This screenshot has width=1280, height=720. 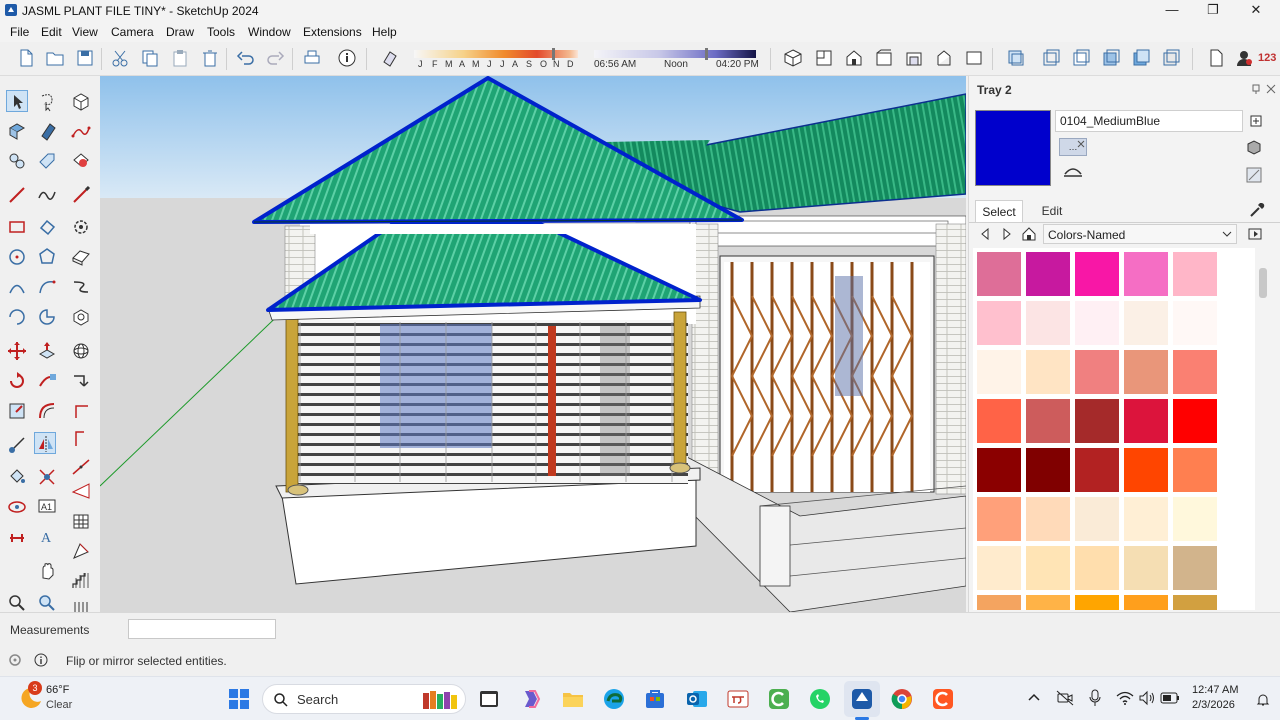 What do you see at coordinates (1263, 700) in the screenshot?
I see `notification-bell-icon` at bounding box center [1263, 700].